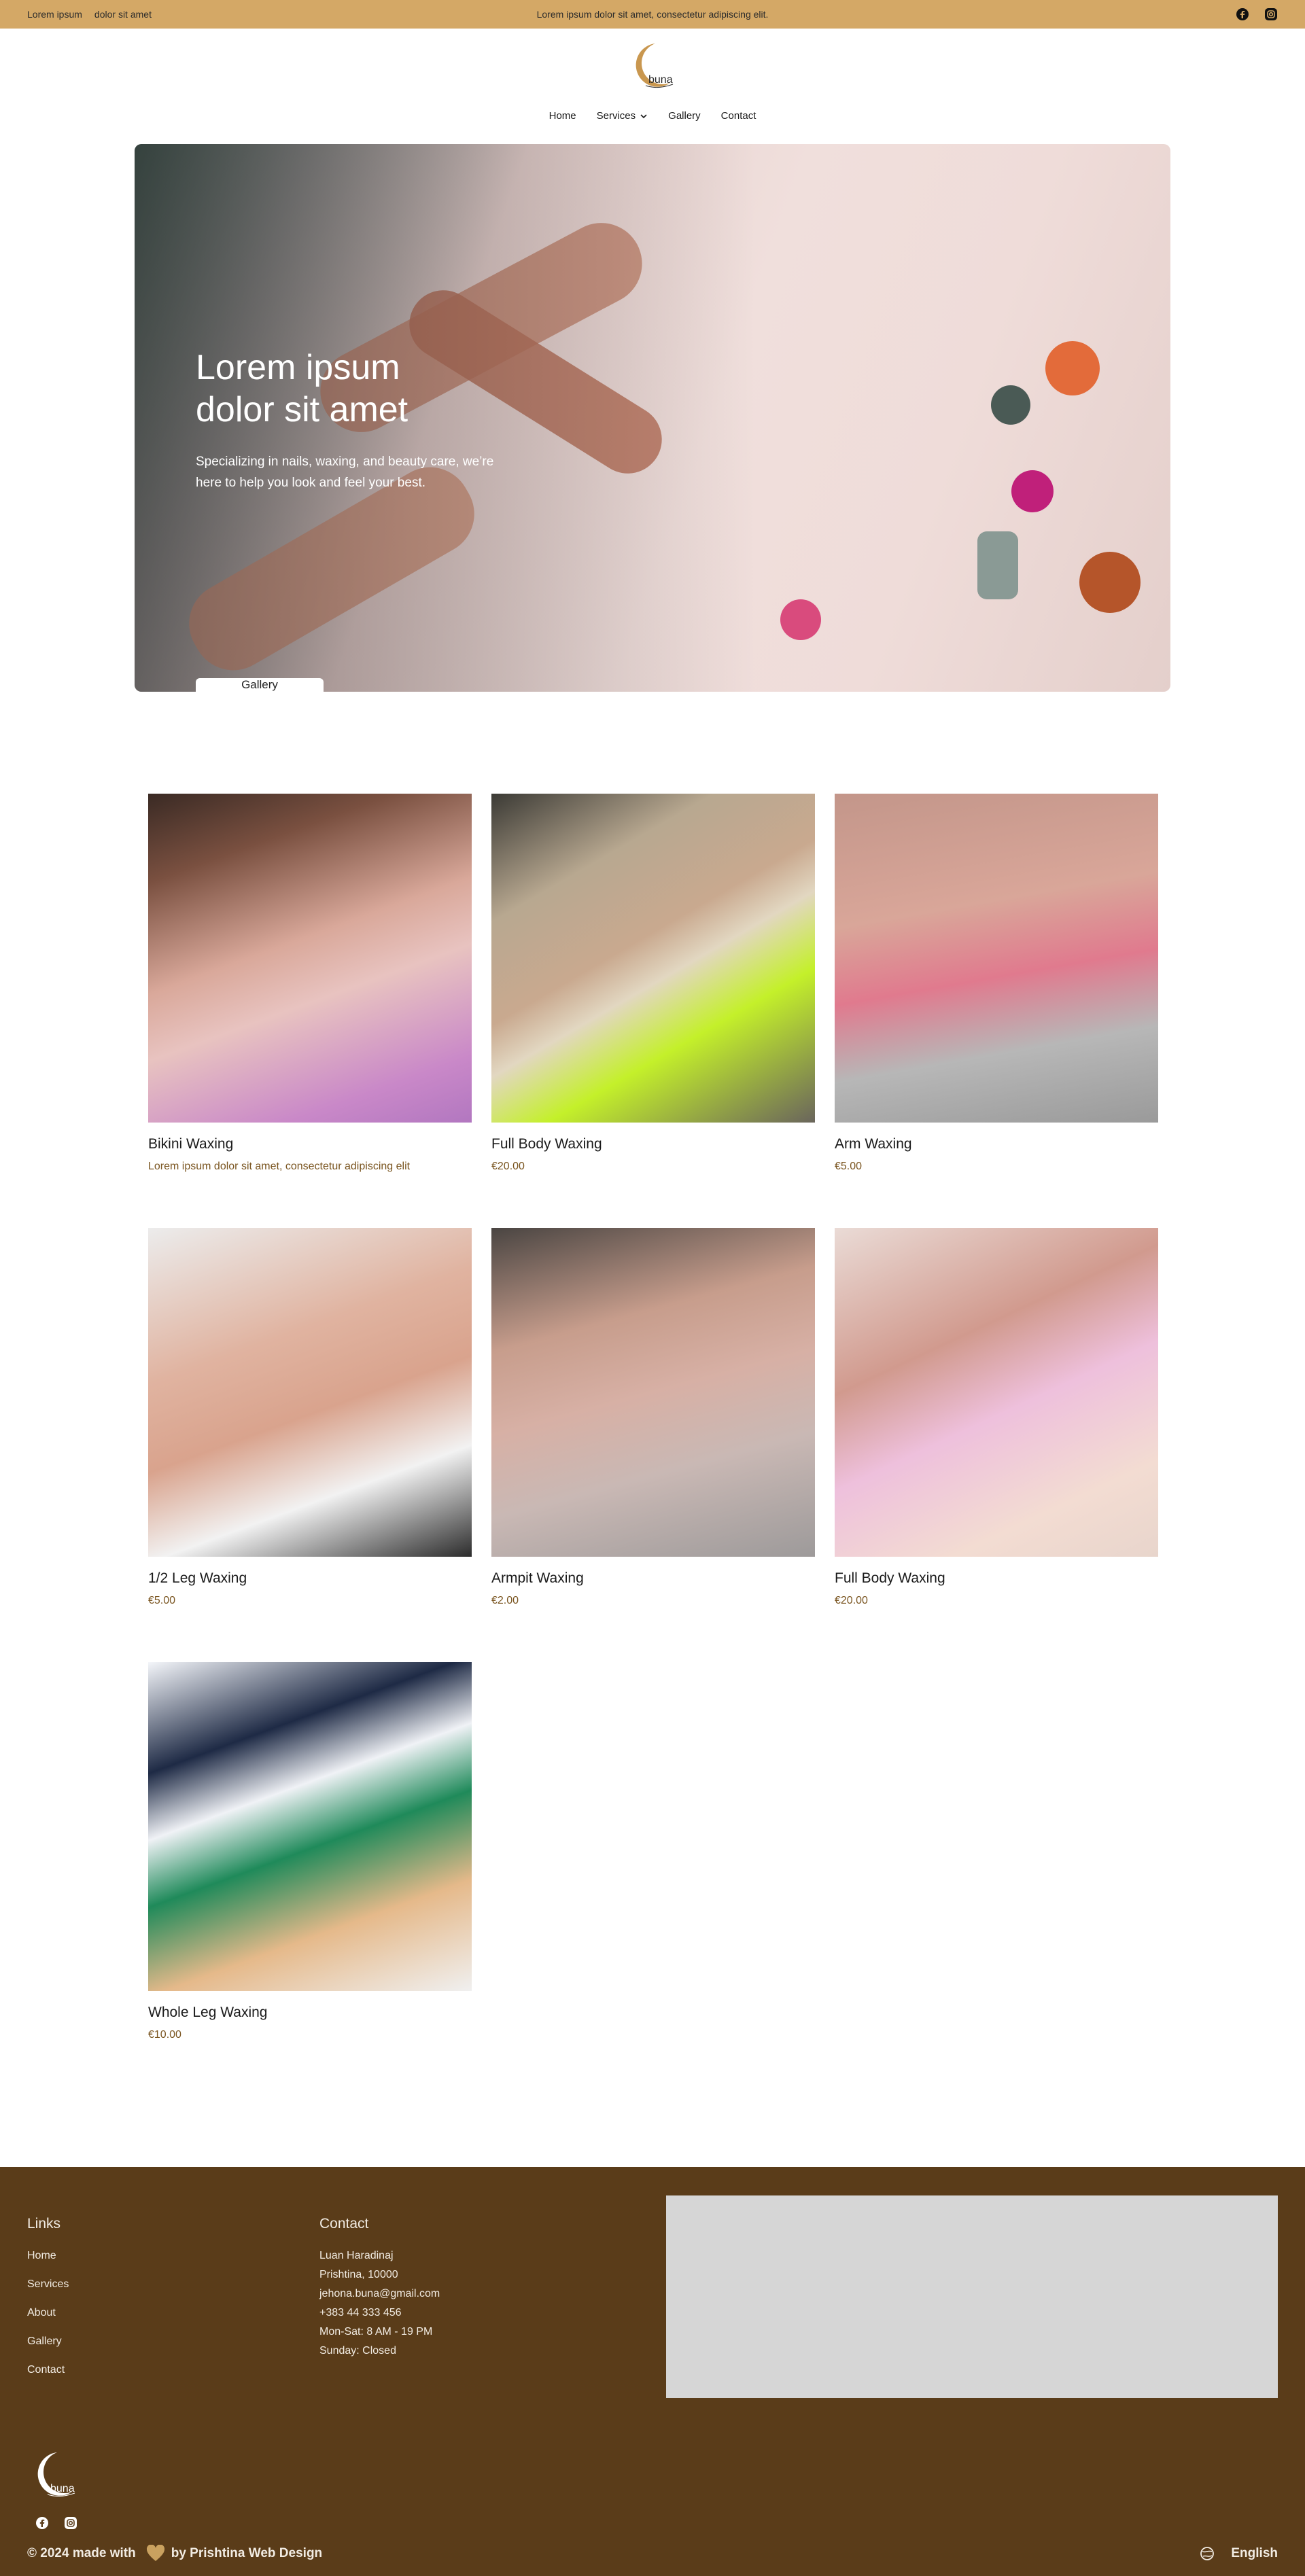 The image size is (1305, 2576). Describe the element at coordinates (1257, 14) in the screenshot. I see `top-bar-social` at that location.